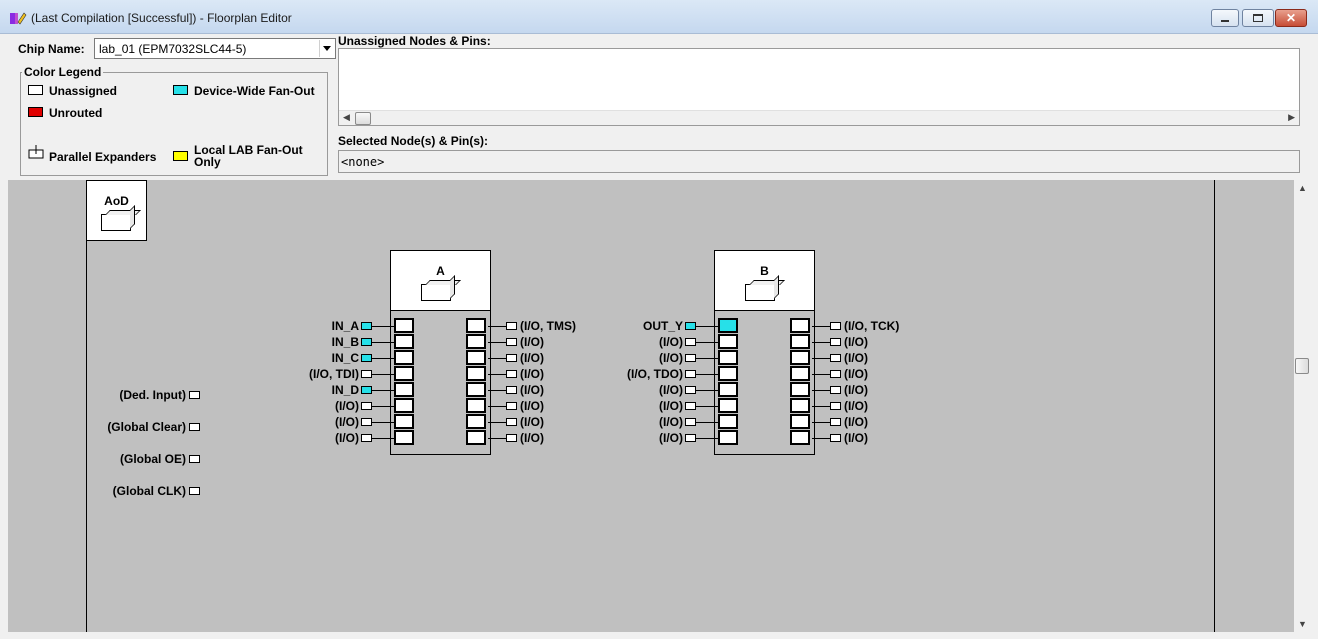 The image size is (1318, 639). What do you see at coordinates (346, 117) in the screenshot?
I see `scroll-left-icon: ◀` at bounding box center [346, 117].